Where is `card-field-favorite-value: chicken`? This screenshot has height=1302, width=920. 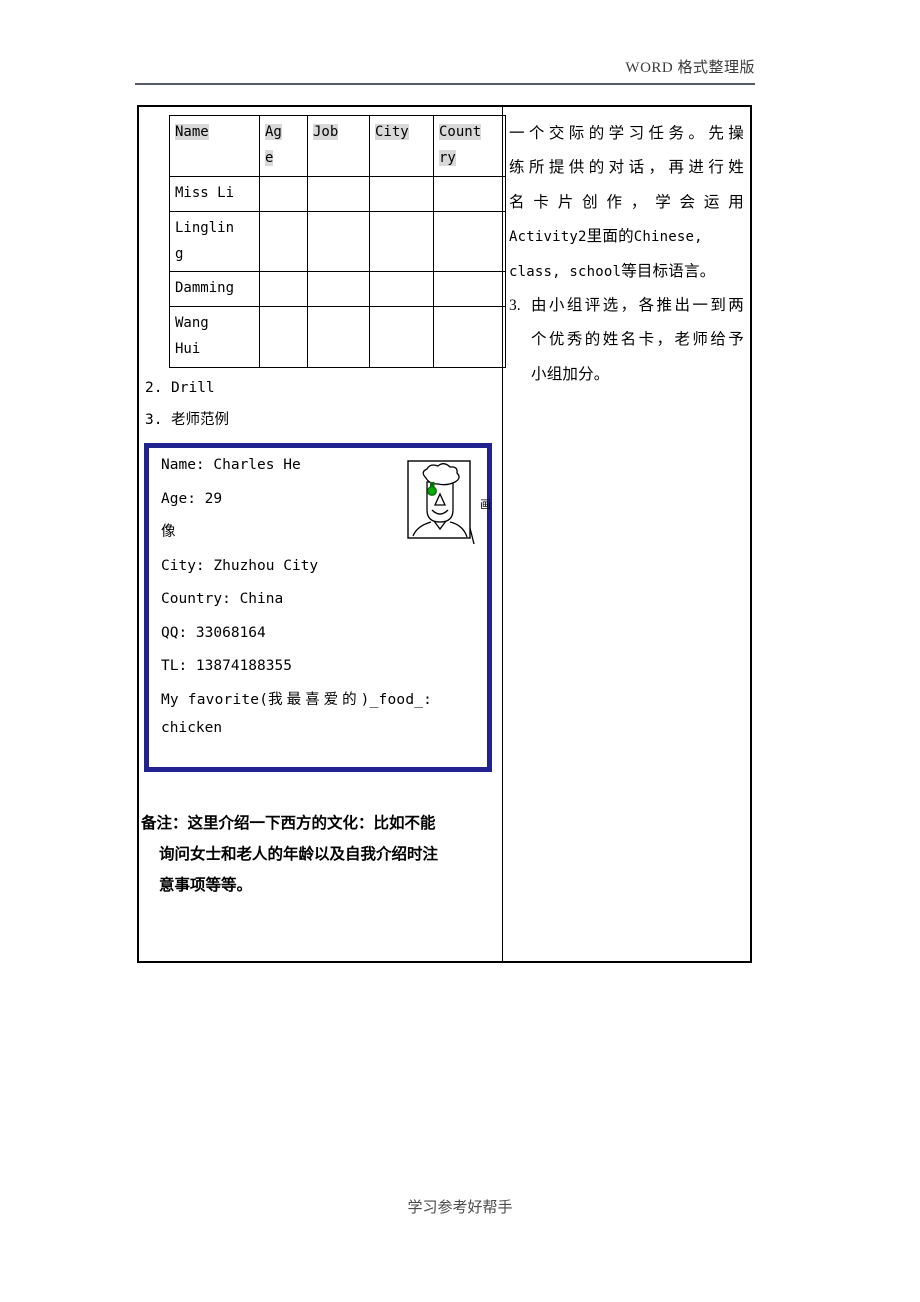
card-field-favorite-value: chicken is located at coordinates (192, 728).